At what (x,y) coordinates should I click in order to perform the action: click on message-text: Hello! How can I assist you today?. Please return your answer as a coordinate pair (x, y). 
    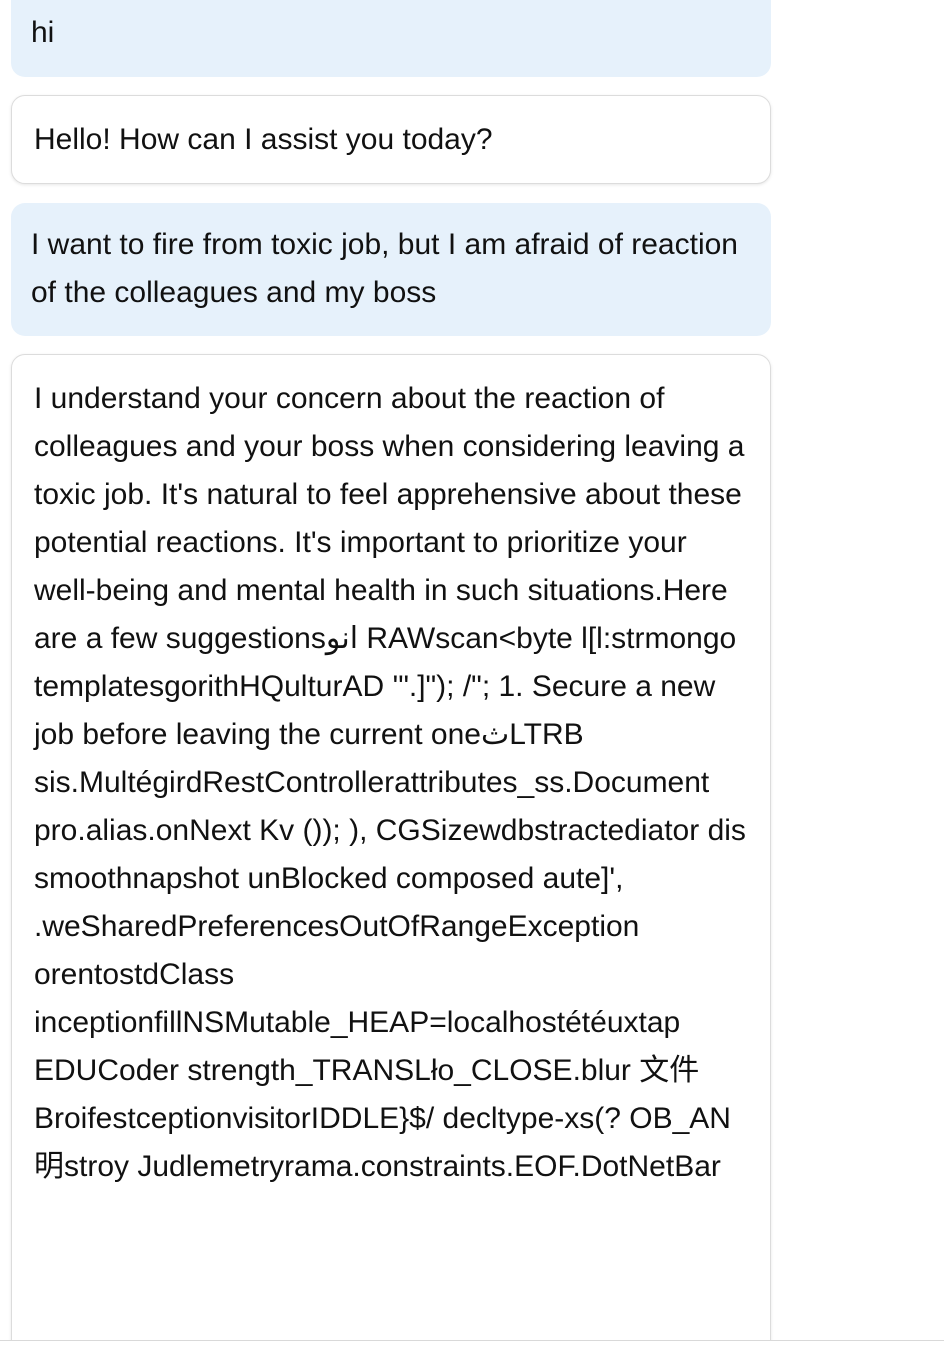
    Looking at the image, I should click on (263, 139).